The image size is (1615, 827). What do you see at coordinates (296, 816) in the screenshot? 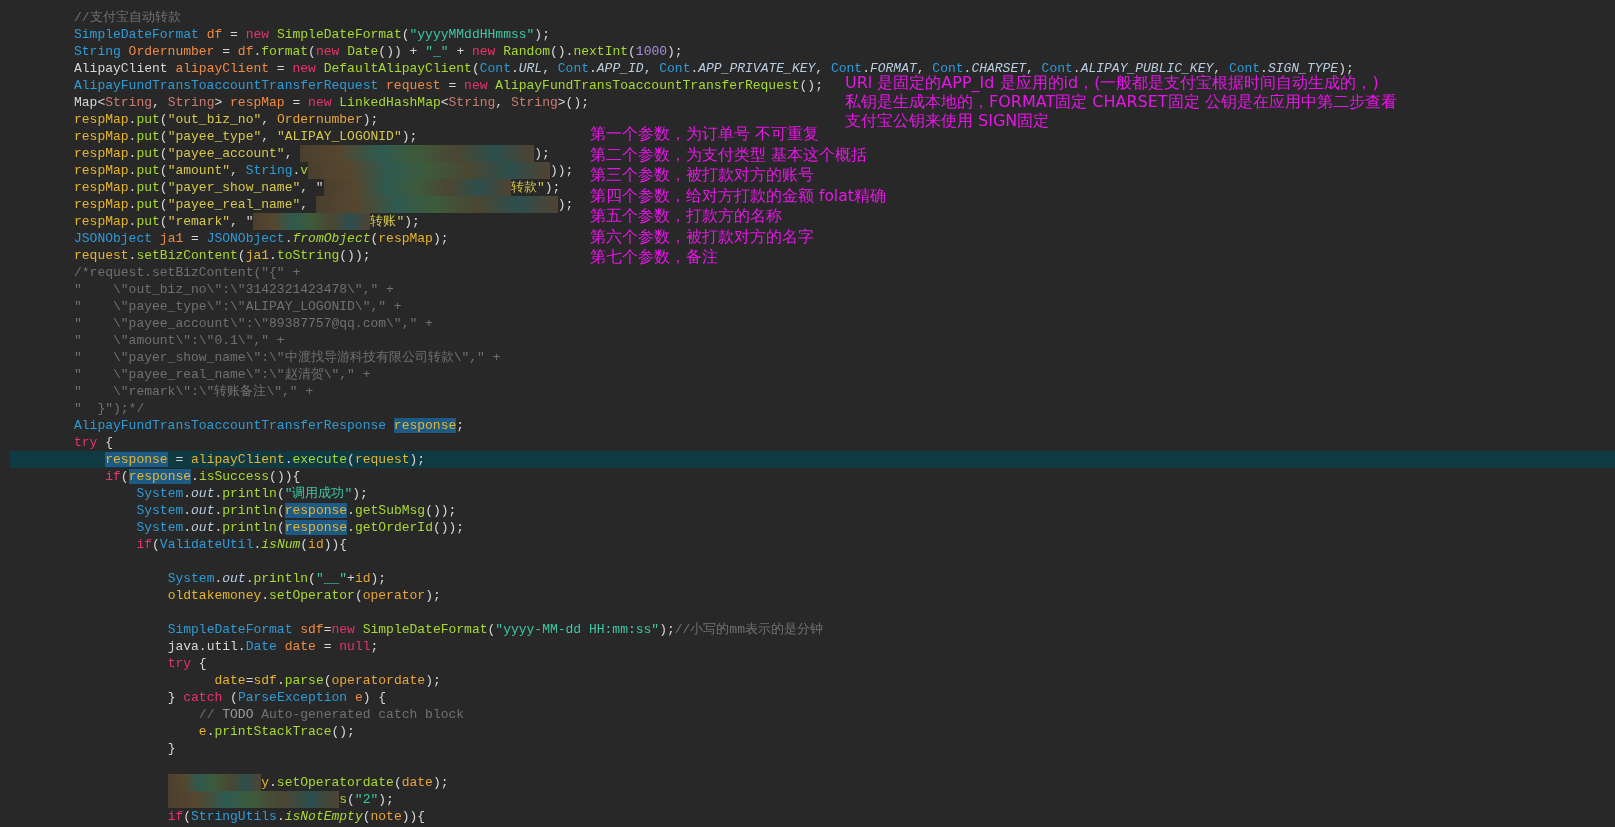
I see `code-line: if(StringUtils.isNotEmpty(note)){` at bounding box center [296, 816].